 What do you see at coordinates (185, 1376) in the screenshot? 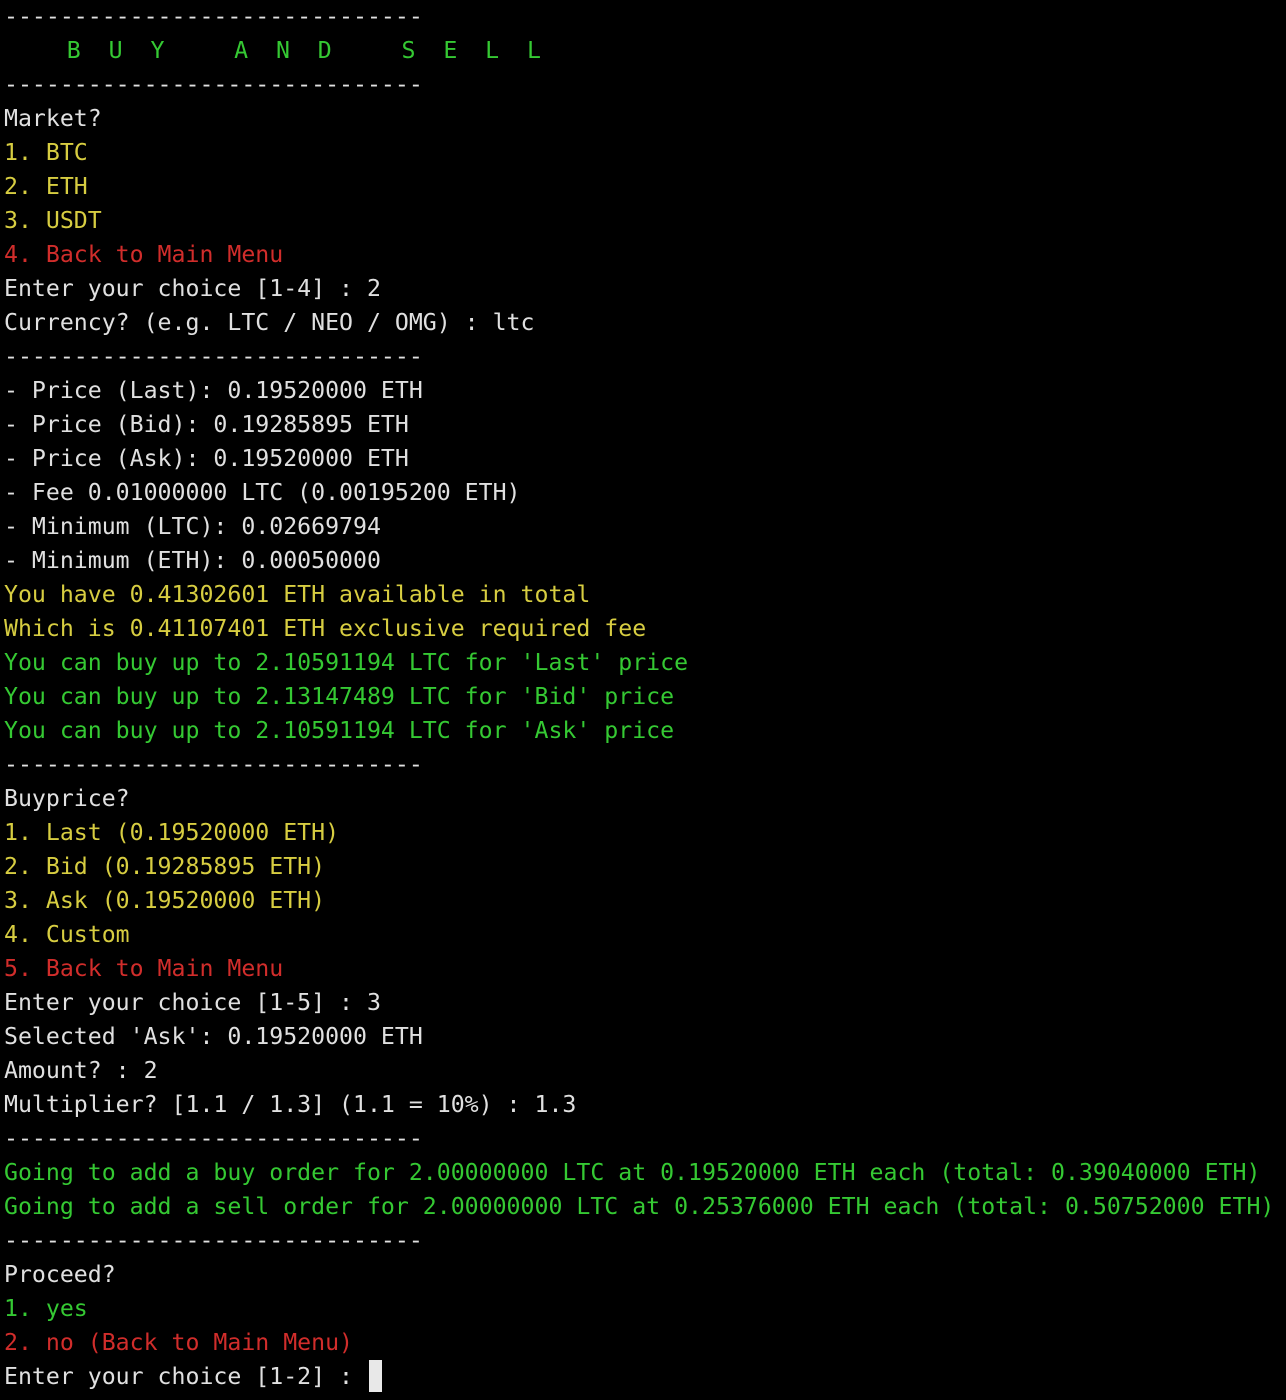
I see `input-prompt-text: Enter your choice [1-2] :` at bounding box center [185, 1376].